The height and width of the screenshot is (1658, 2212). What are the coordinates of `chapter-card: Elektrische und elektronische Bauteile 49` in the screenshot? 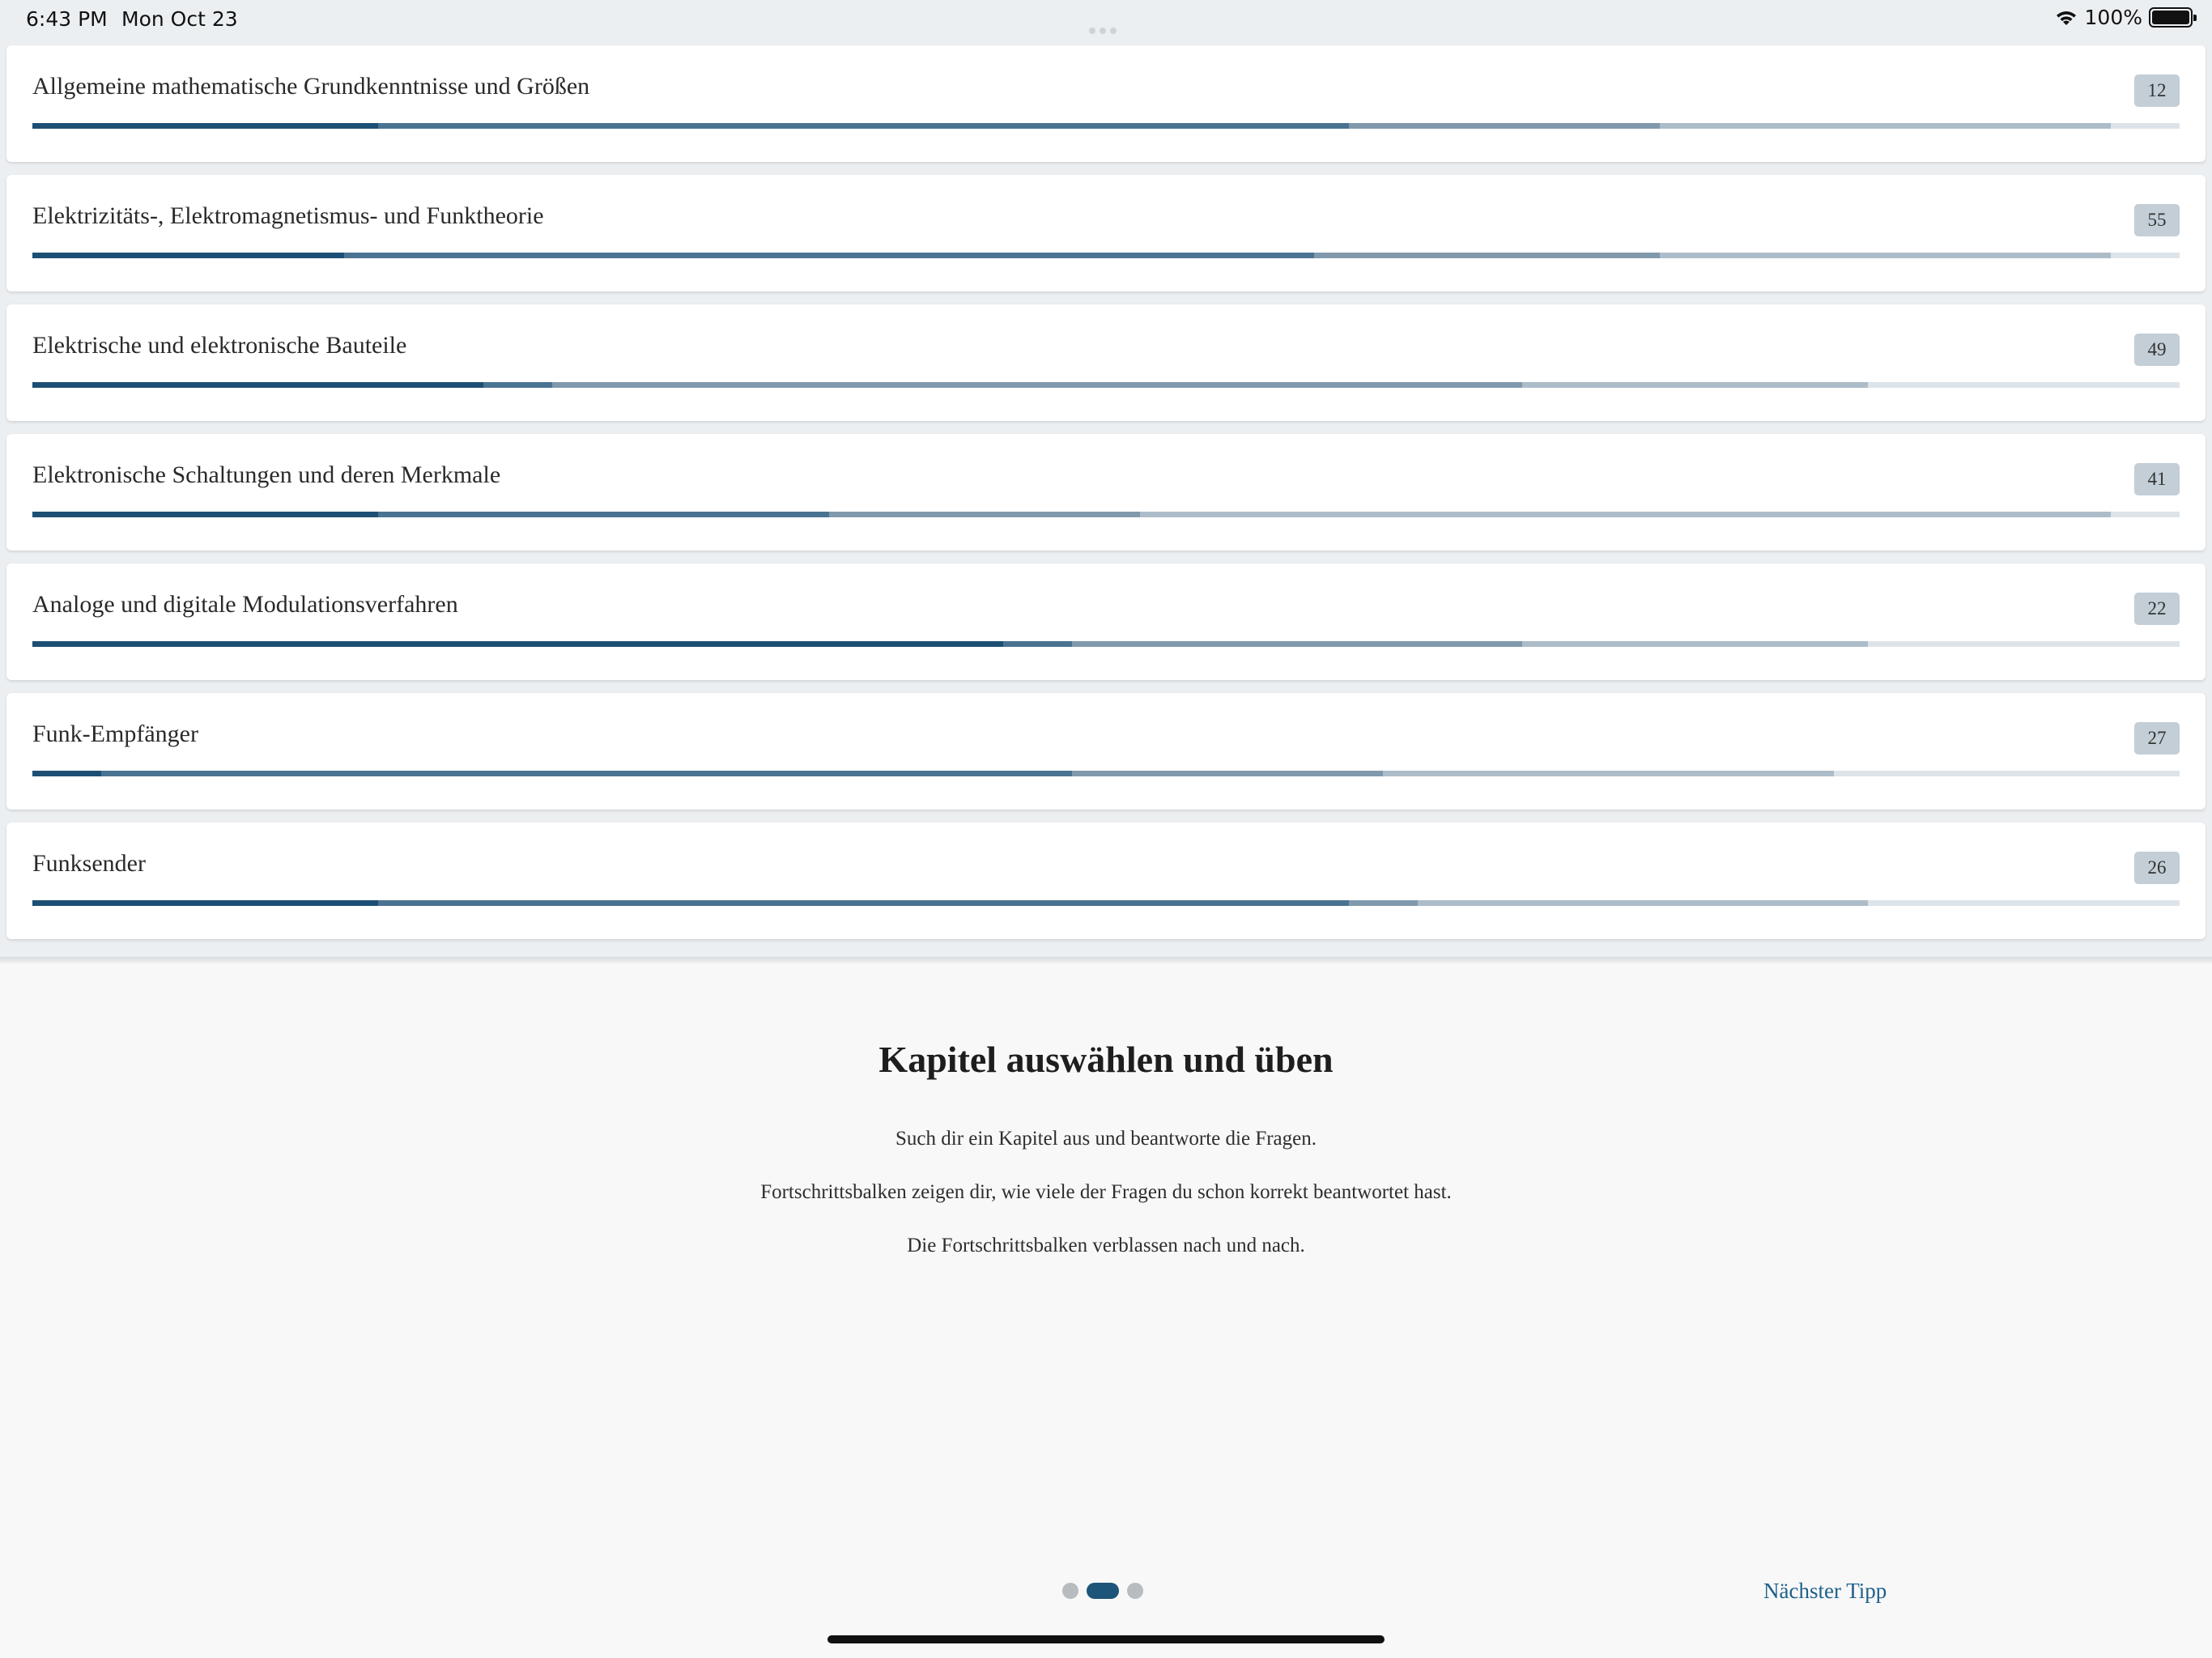 It's located at (1106, 362).